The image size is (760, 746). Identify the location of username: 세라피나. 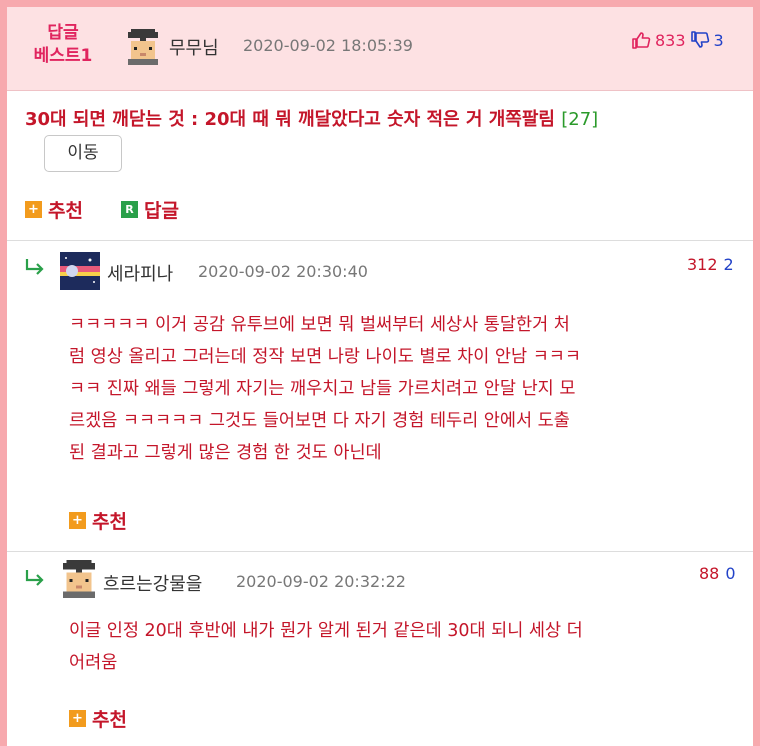
(140, 273).